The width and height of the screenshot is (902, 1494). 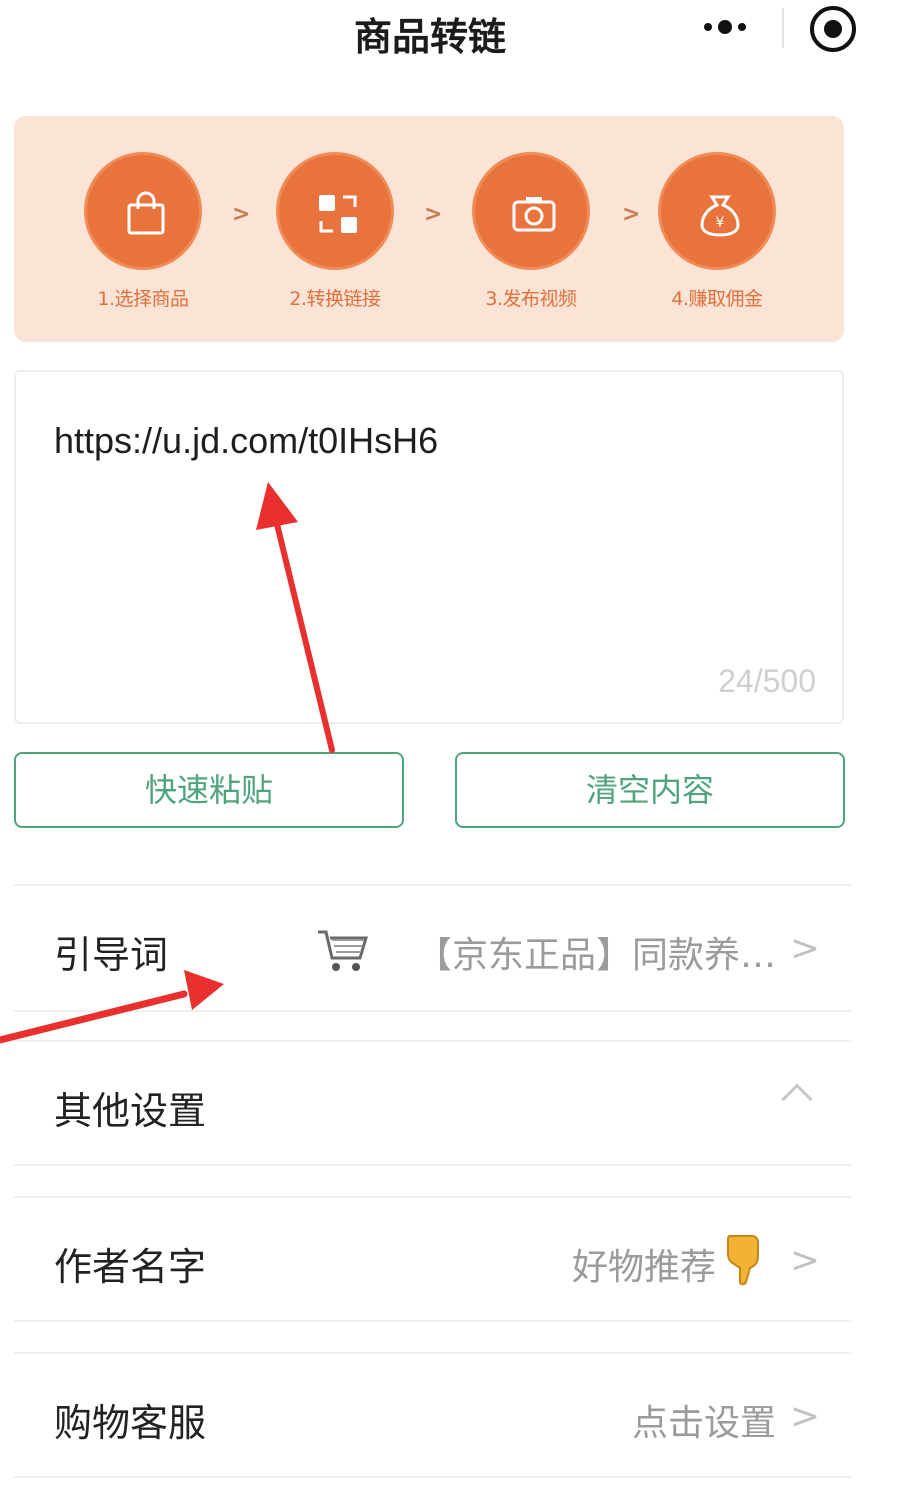 I want to click on target-circle-icon, so click(x=833, y=29).